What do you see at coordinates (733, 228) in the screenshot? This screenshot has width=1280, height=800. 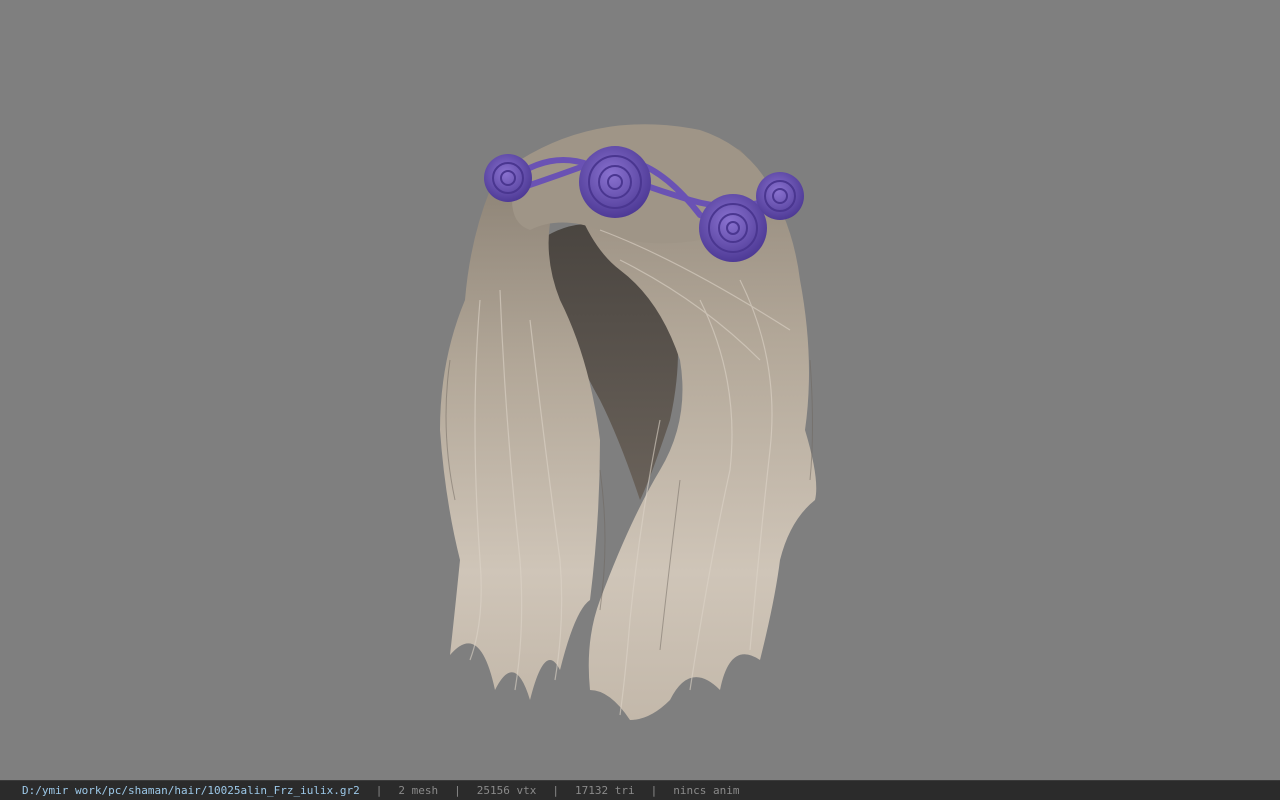 I see `rose-right` at bounding box center [733, 228].